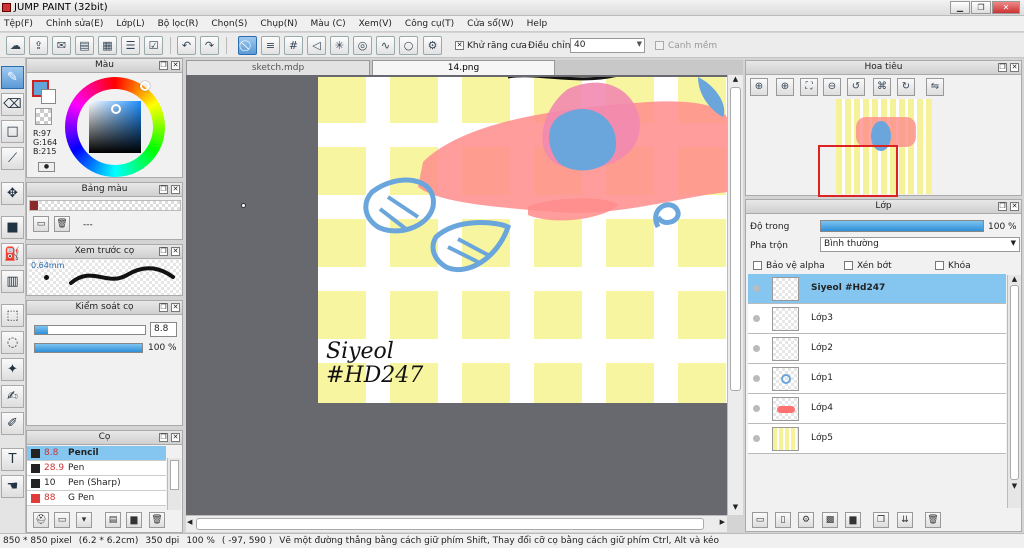 The width and height of the screenshot is (1024, 548). What do you see at coordinates (62, 520) in the screenshot?
I see `new-brush-icon: ▭` at bounding box center [62, 520].